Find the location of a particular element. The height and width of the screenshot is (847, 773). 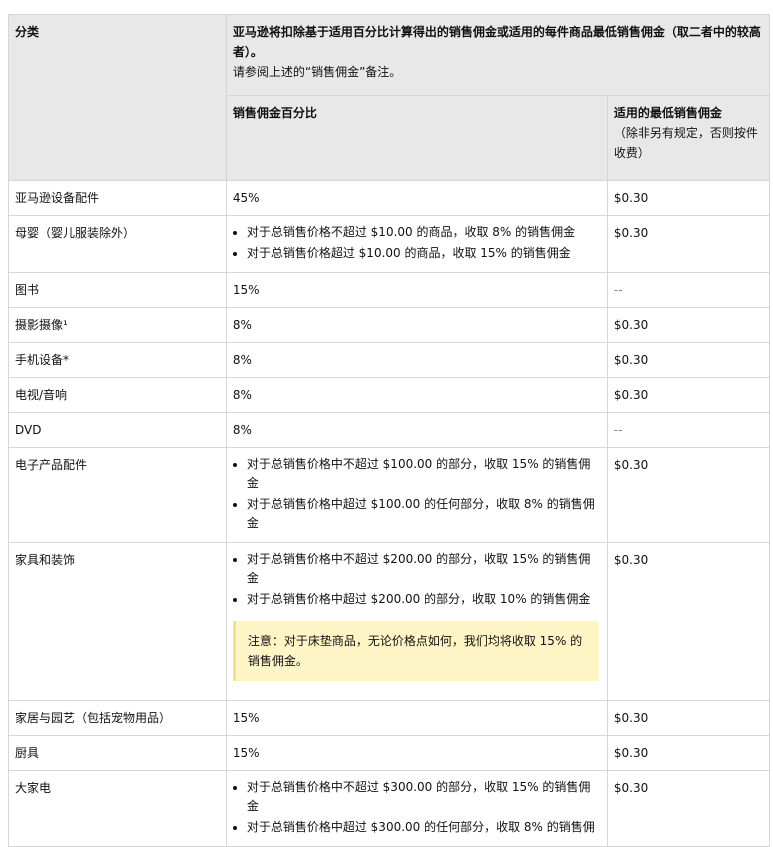

category-cell: 大家电 is located at coordinates (117, 808).